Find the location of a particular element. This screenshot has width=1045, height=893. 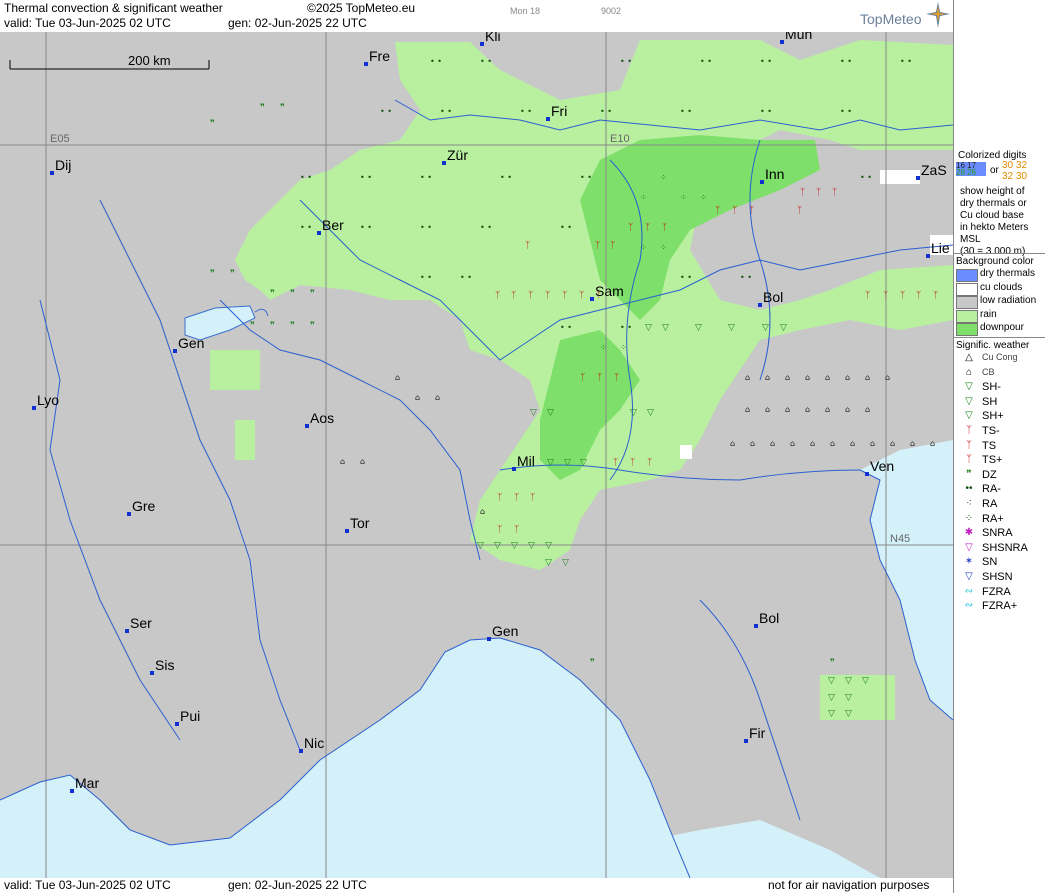

city-label: Pui is located at coordinates (190, 716).